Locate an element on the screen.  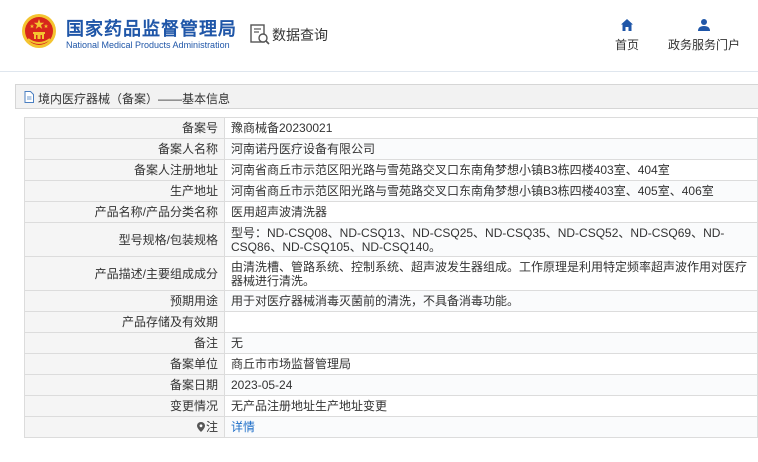
record-no-value: 豫商械备20230021 is located at coordinates (491, 128).